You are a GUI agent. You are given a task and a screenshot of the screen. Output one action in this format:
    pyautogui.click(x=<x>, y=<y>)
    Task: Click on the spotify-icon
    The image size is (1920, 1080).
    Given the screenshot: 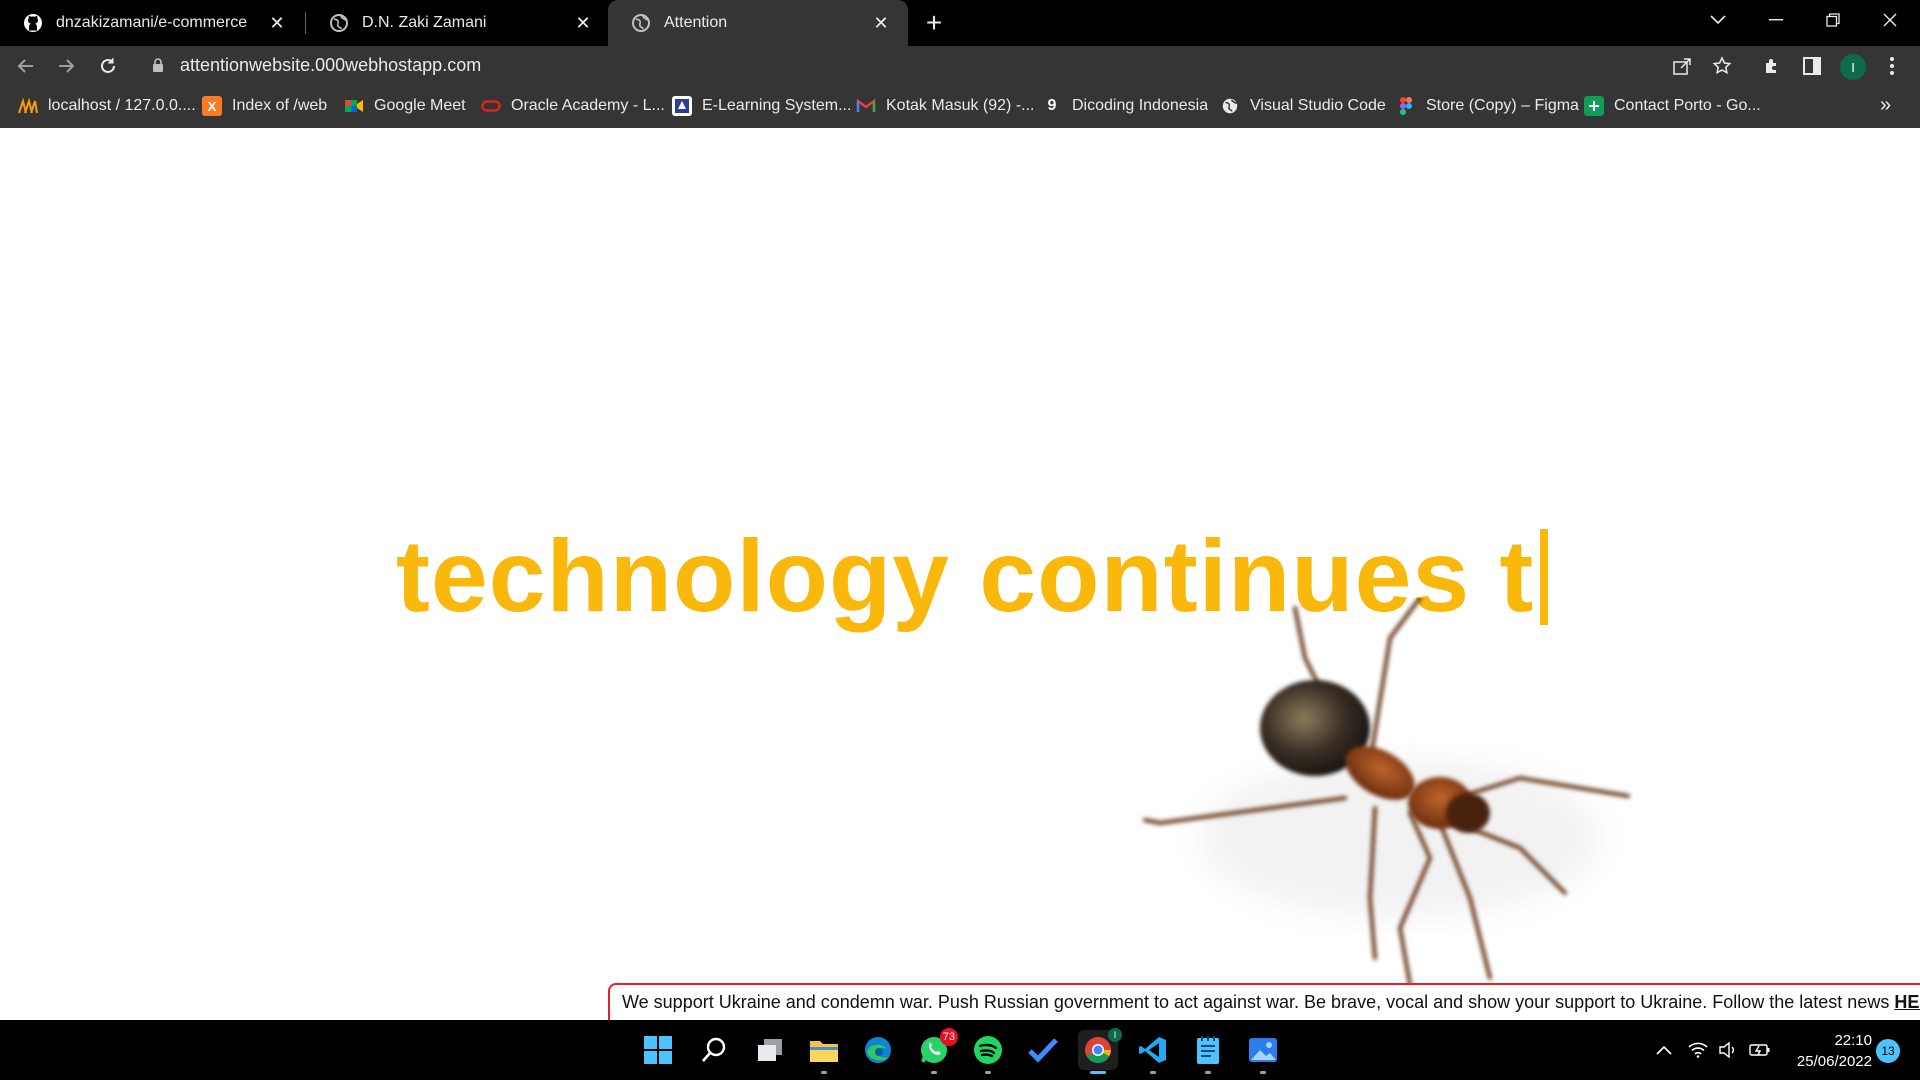 What is the action you would take?
    pyautogui.click(x=988, y=1052)
    